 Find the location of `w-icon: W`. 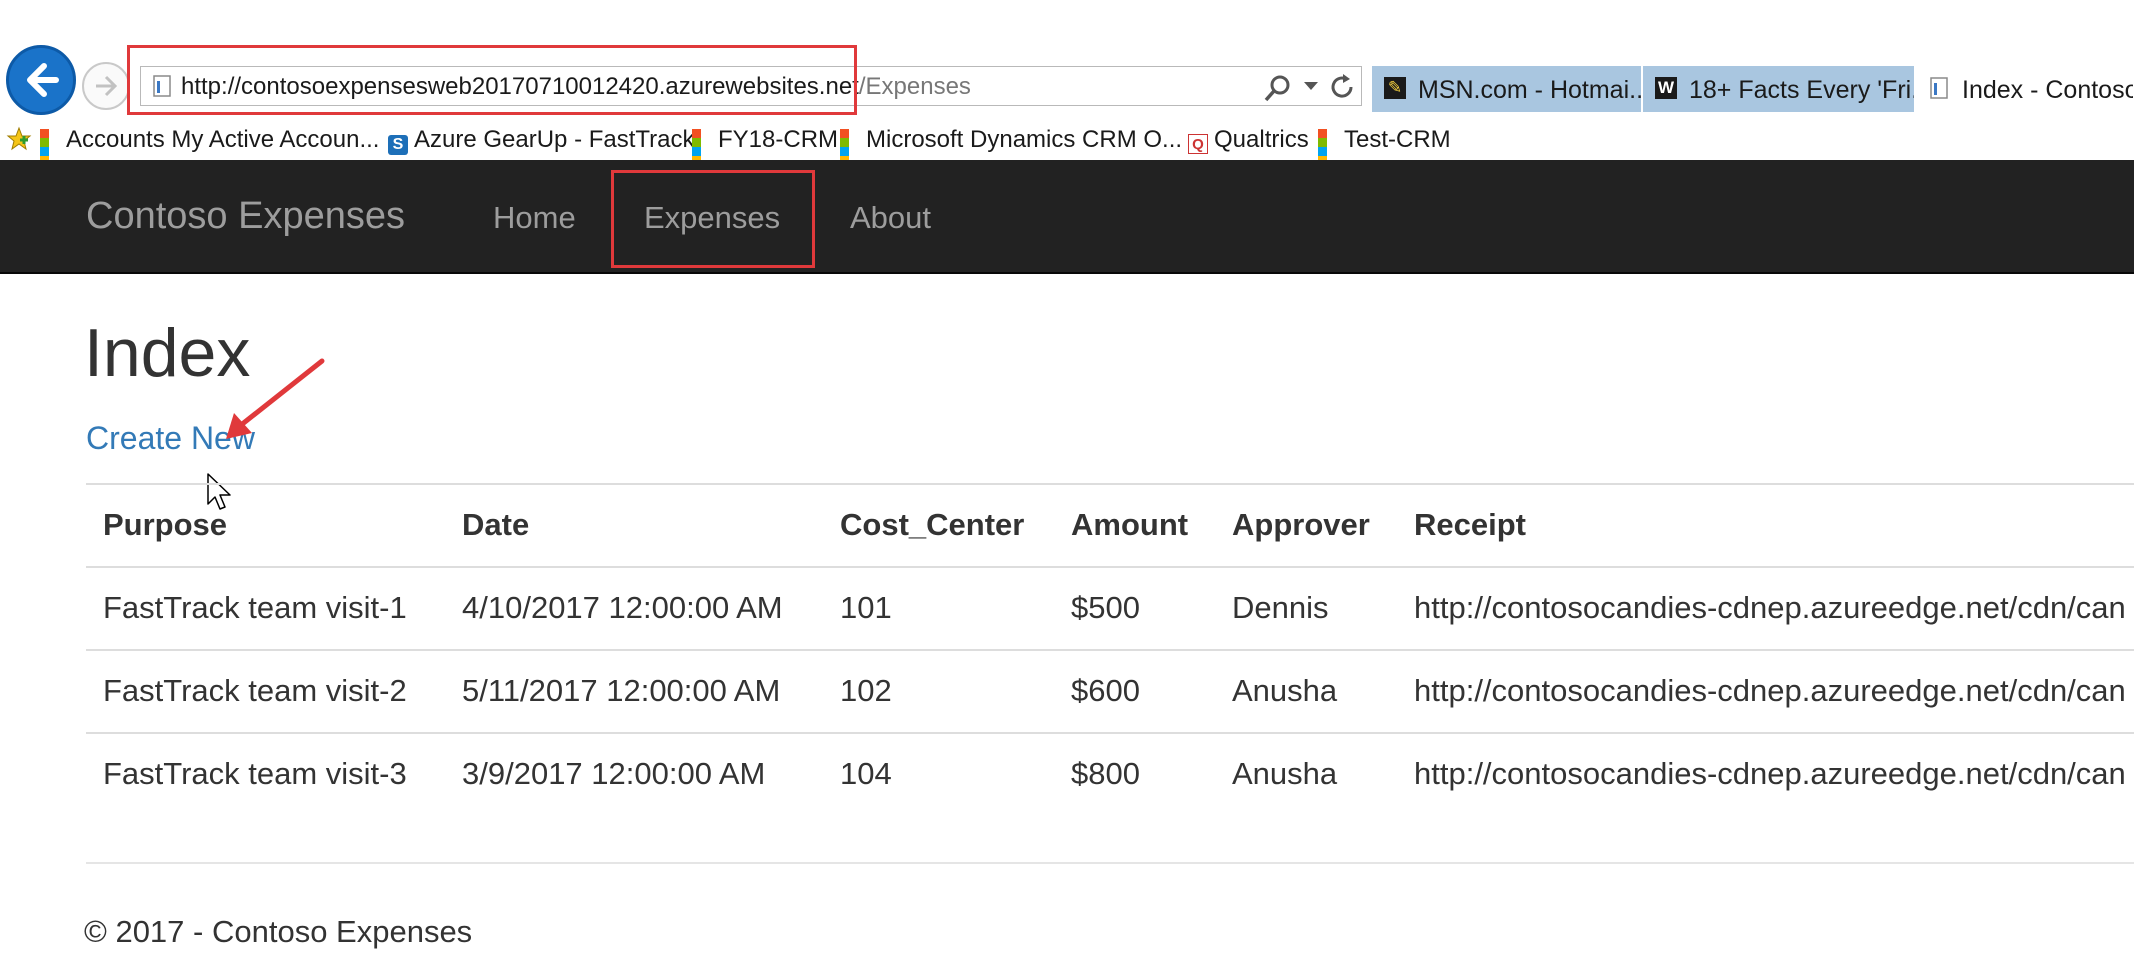

w-icon: W is located at coordinates (1666, 88).